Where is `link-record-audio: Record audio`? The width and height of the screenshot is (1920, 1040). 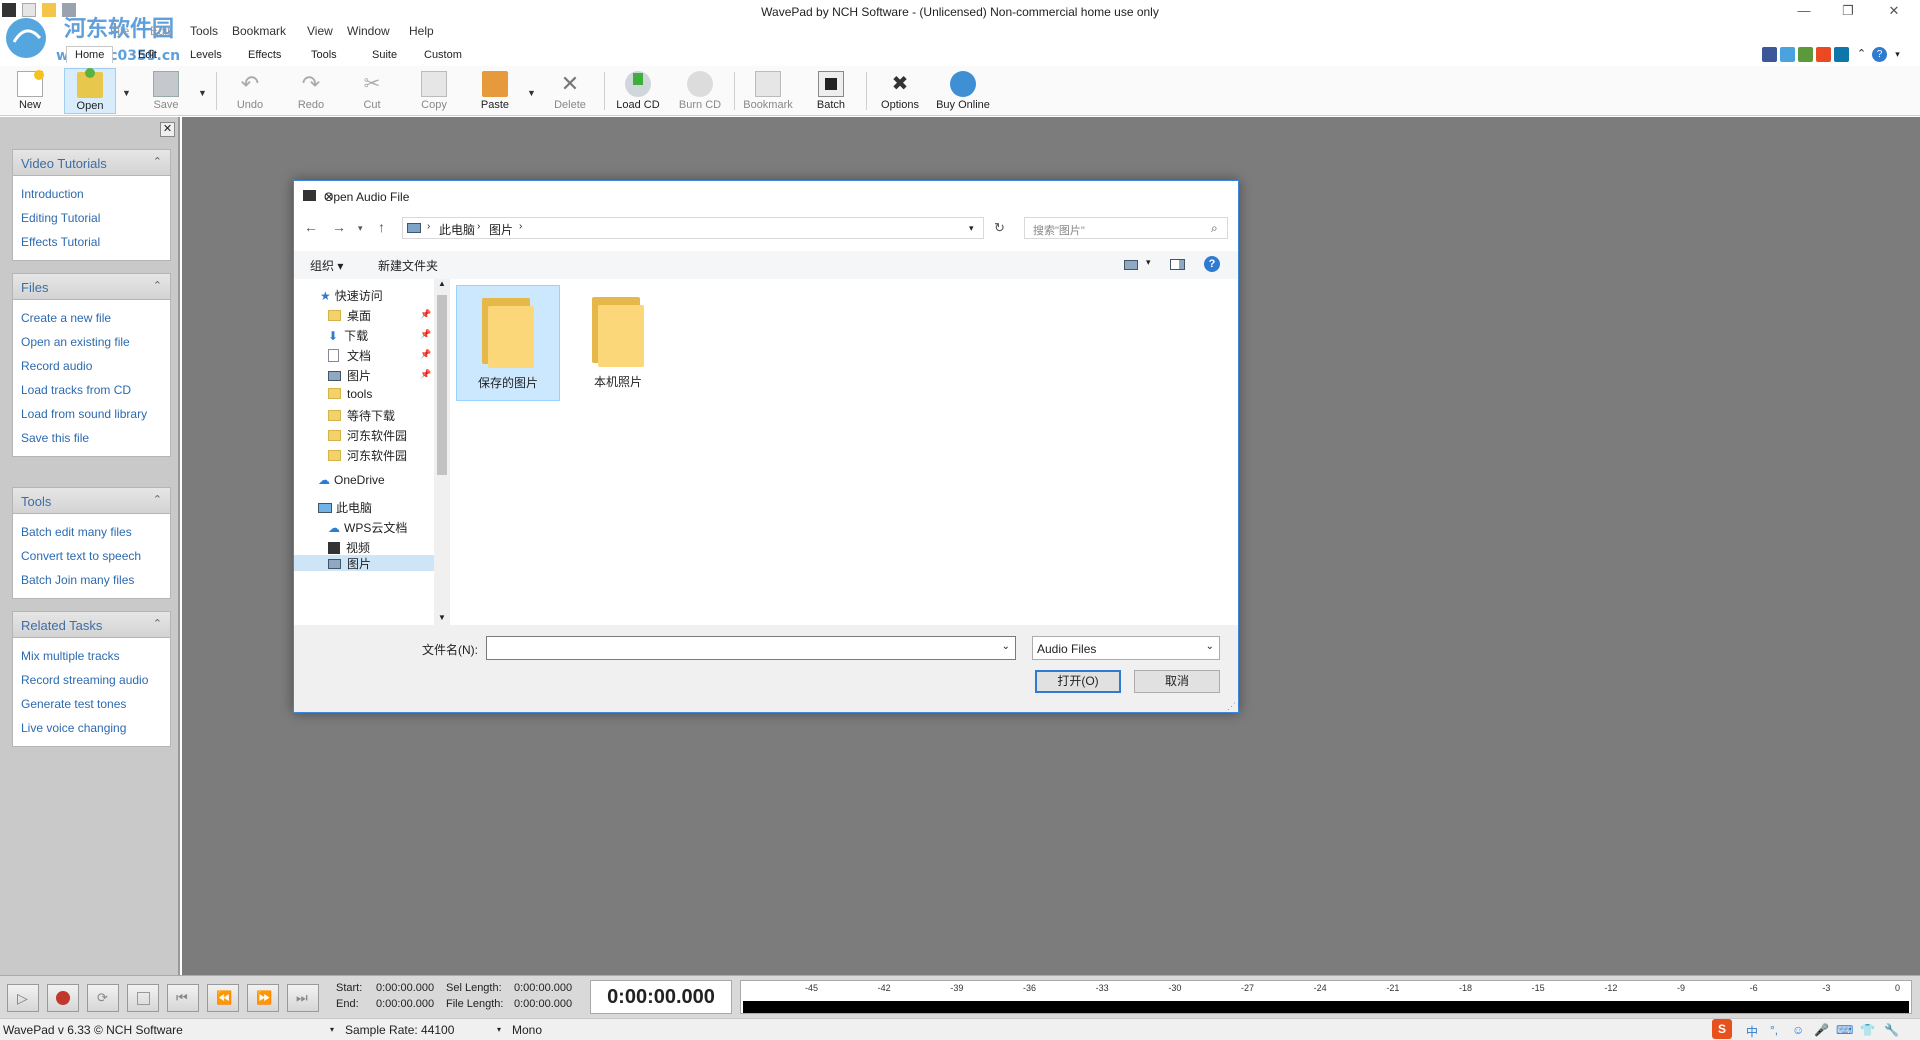
link-record-audio: Record audio is located at coordinates (91, 366).